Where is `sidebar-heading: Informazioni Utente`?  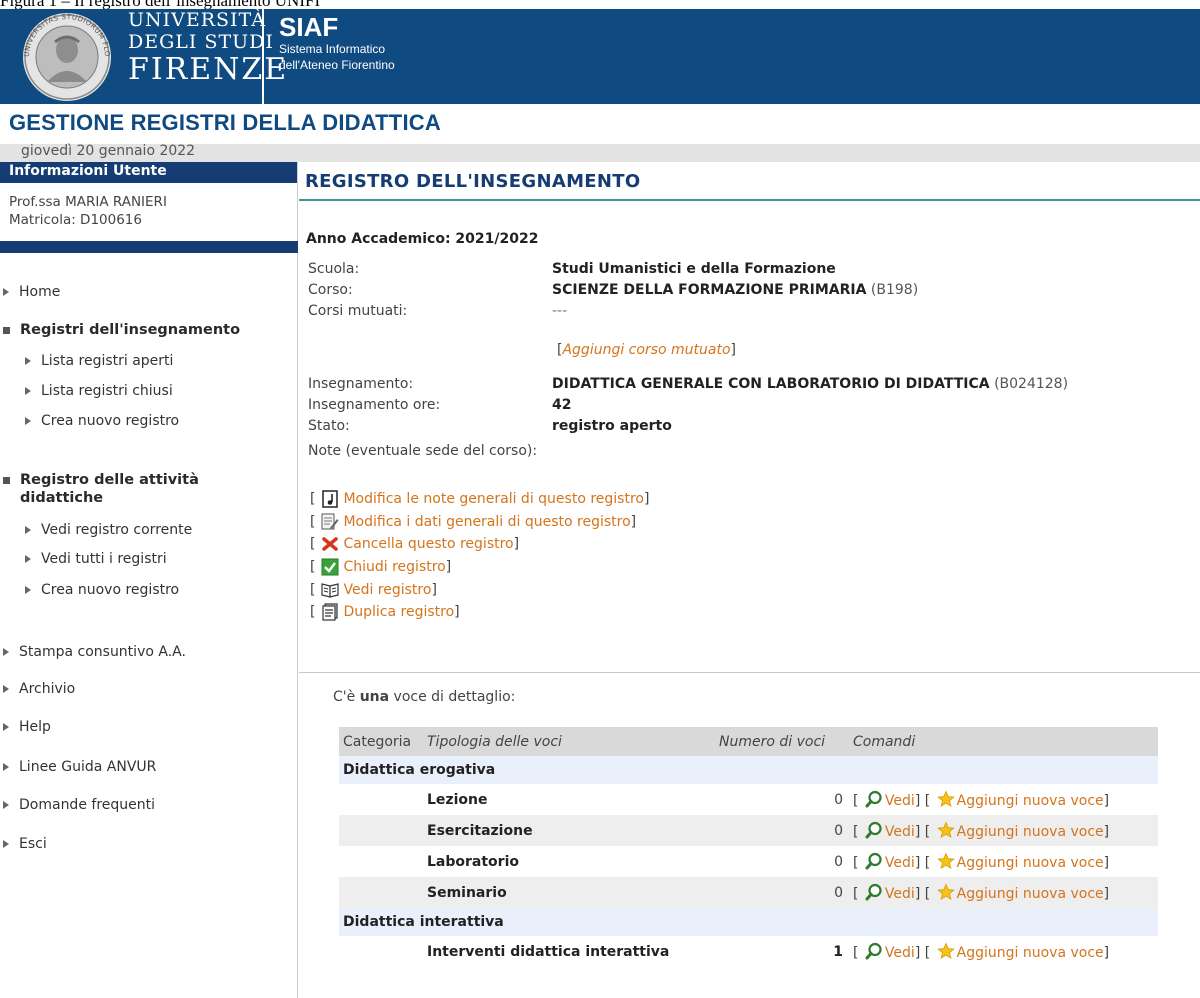
sidebar-heading: Informazioni Utente is located at coordinates (148, 172).